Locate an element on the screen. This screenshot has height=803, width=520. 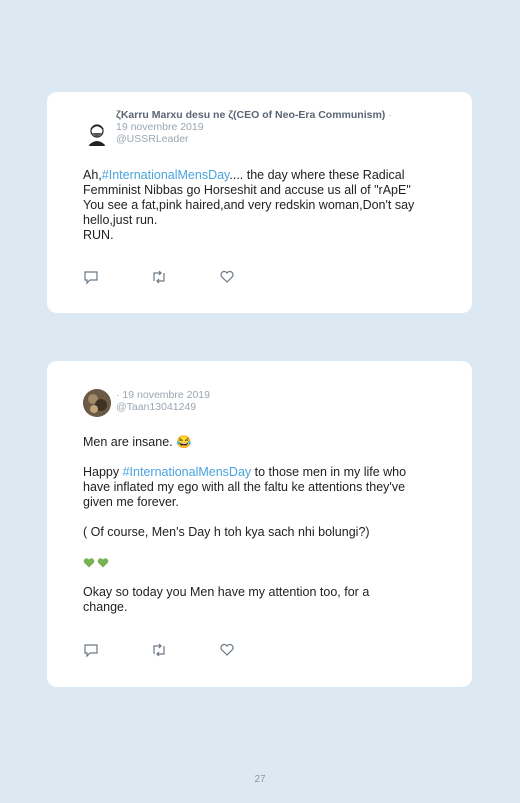
emoji-line is located at coordinates (97, 562).